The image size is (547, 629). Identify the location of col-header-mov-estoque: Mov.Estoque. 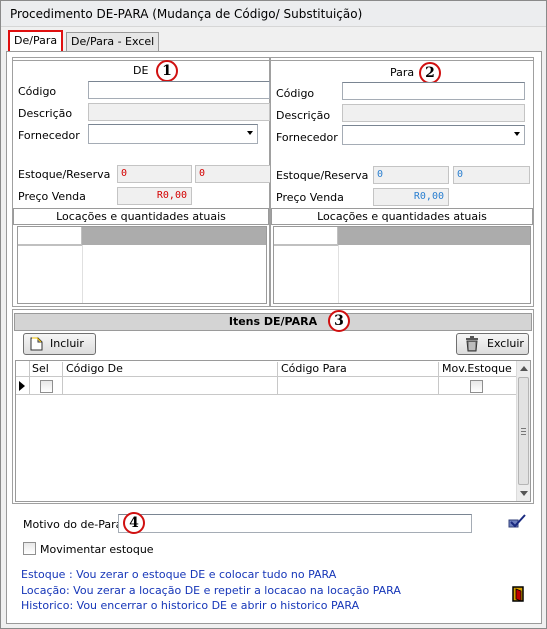
(477, 369).